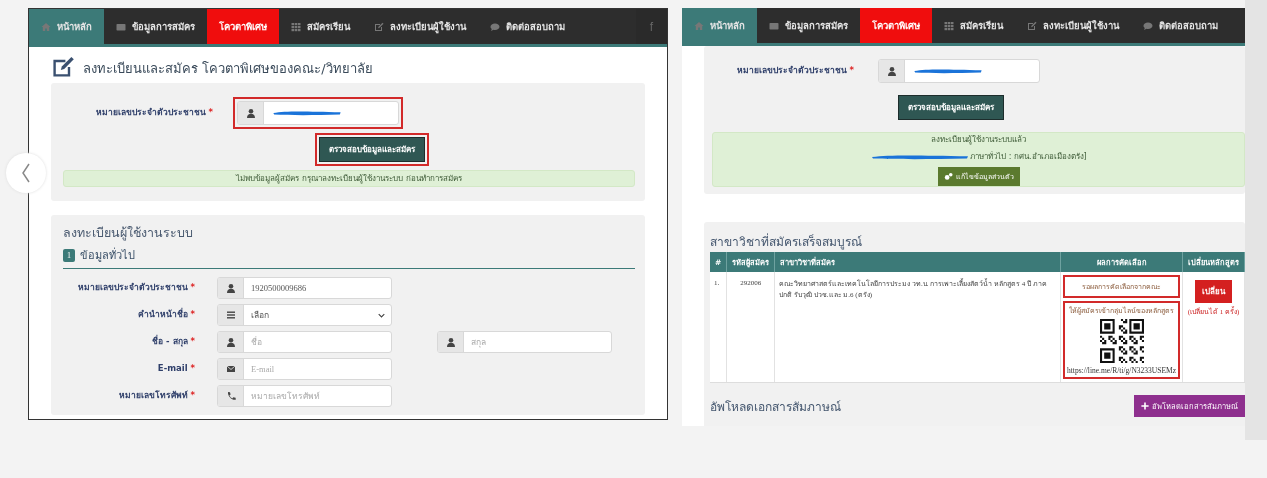  What do you see at coordinates (349, 179) in the screenshot?
I see `alert-message: ไม่พบข้อมูลผู้สมัคร กรุณาลงทะเบียนผู้ใช้งานระบบ ก่อนทำการสมัคร` at bounding box center [349, 179].